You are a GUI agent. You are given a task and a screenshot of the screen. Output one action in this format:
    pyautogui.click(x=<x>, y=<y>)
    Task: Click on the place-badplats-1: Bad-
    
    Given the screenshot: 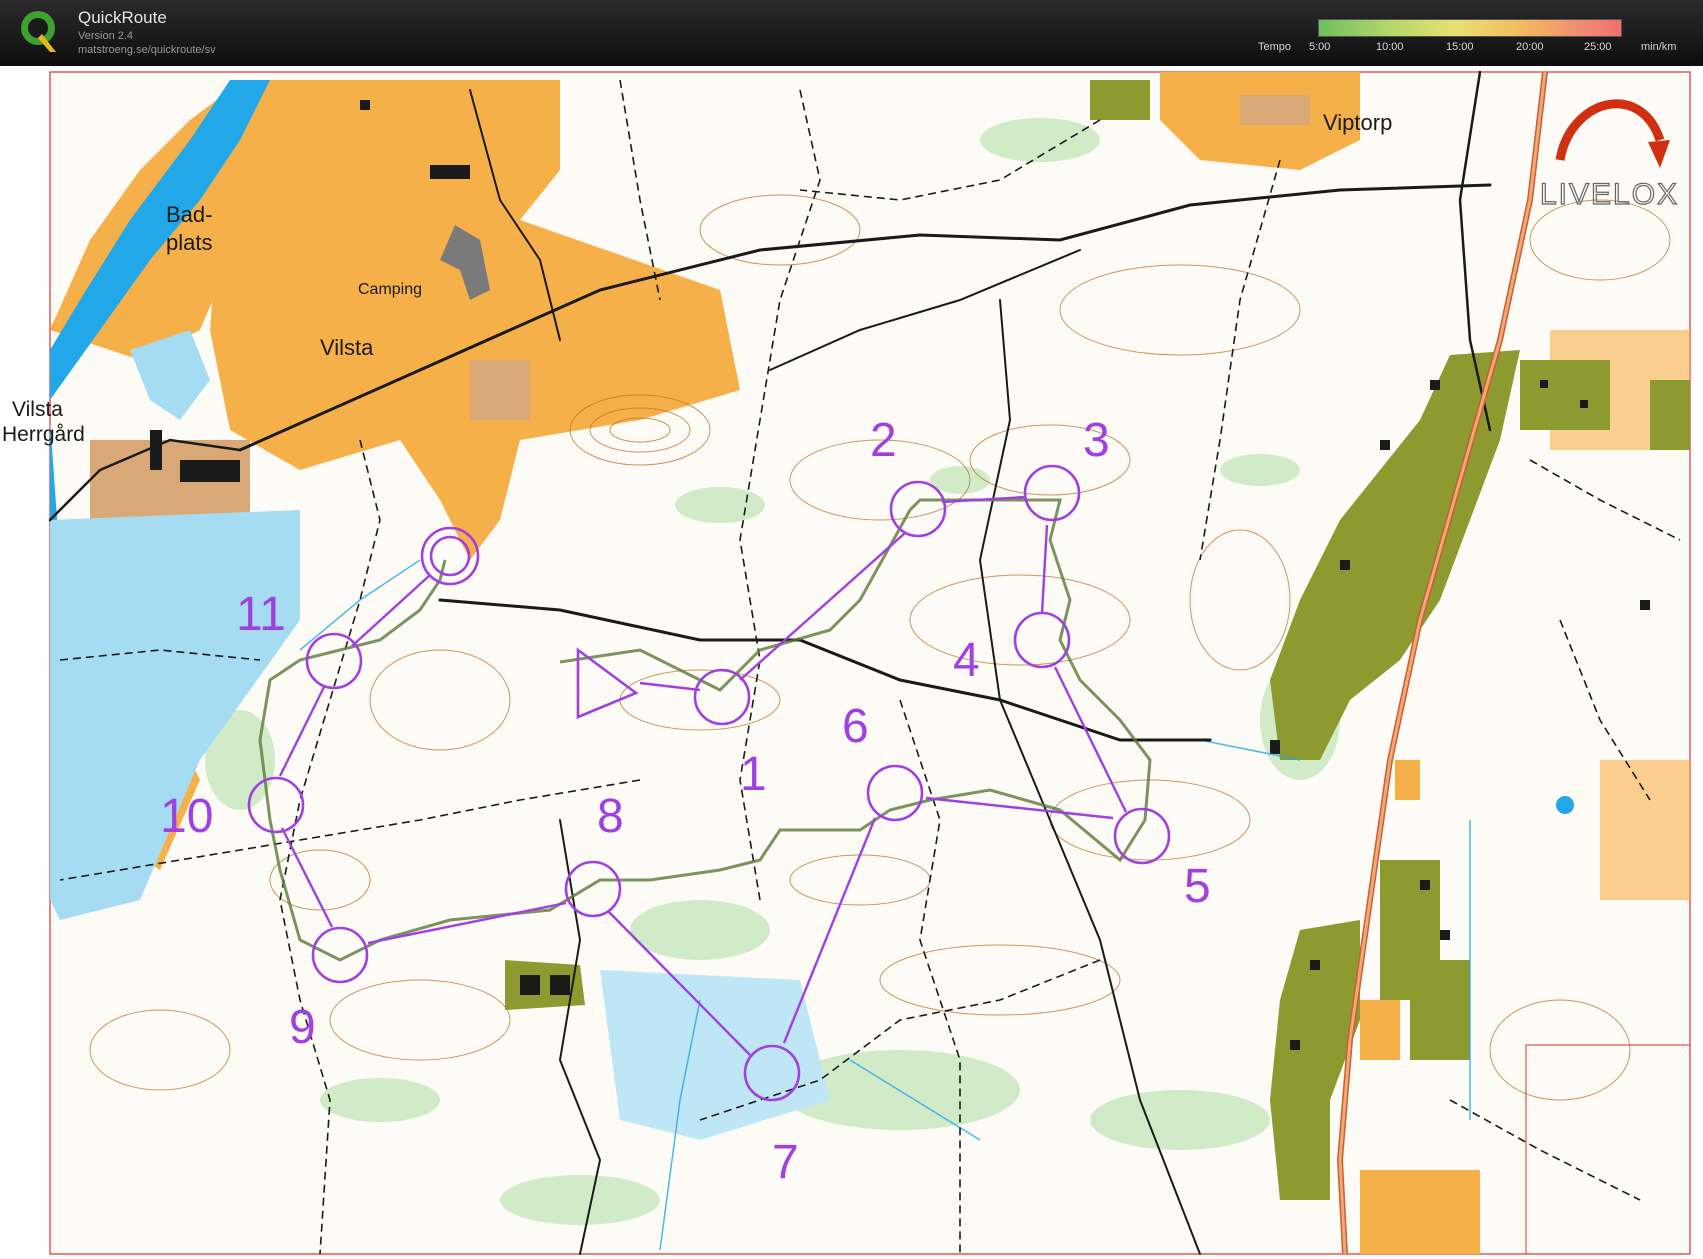 What is the action you would take?
    pyautogui.click(x=189, y=214)
    